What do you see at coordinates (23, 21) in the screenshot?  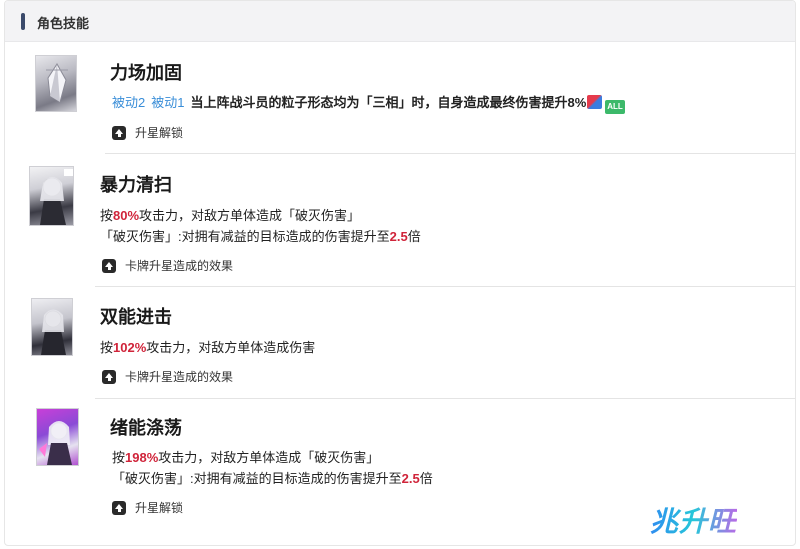 I see `header-accent-bar` at bounding box center [23, 21].